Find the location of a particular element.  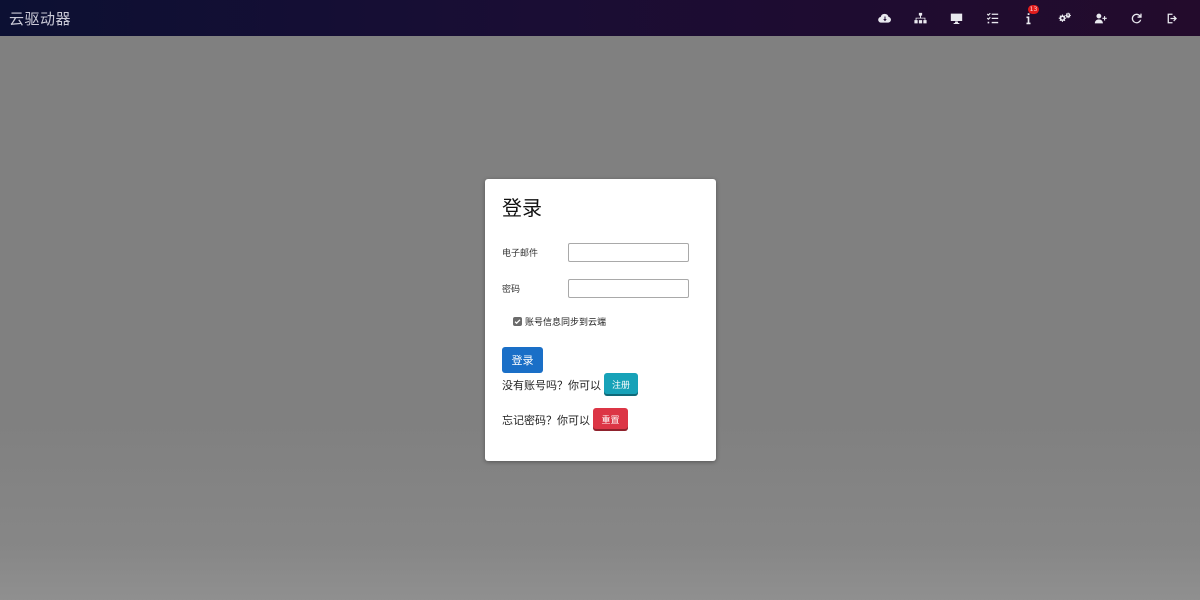

cloud-download-icon is located at coordinates (884, 18).